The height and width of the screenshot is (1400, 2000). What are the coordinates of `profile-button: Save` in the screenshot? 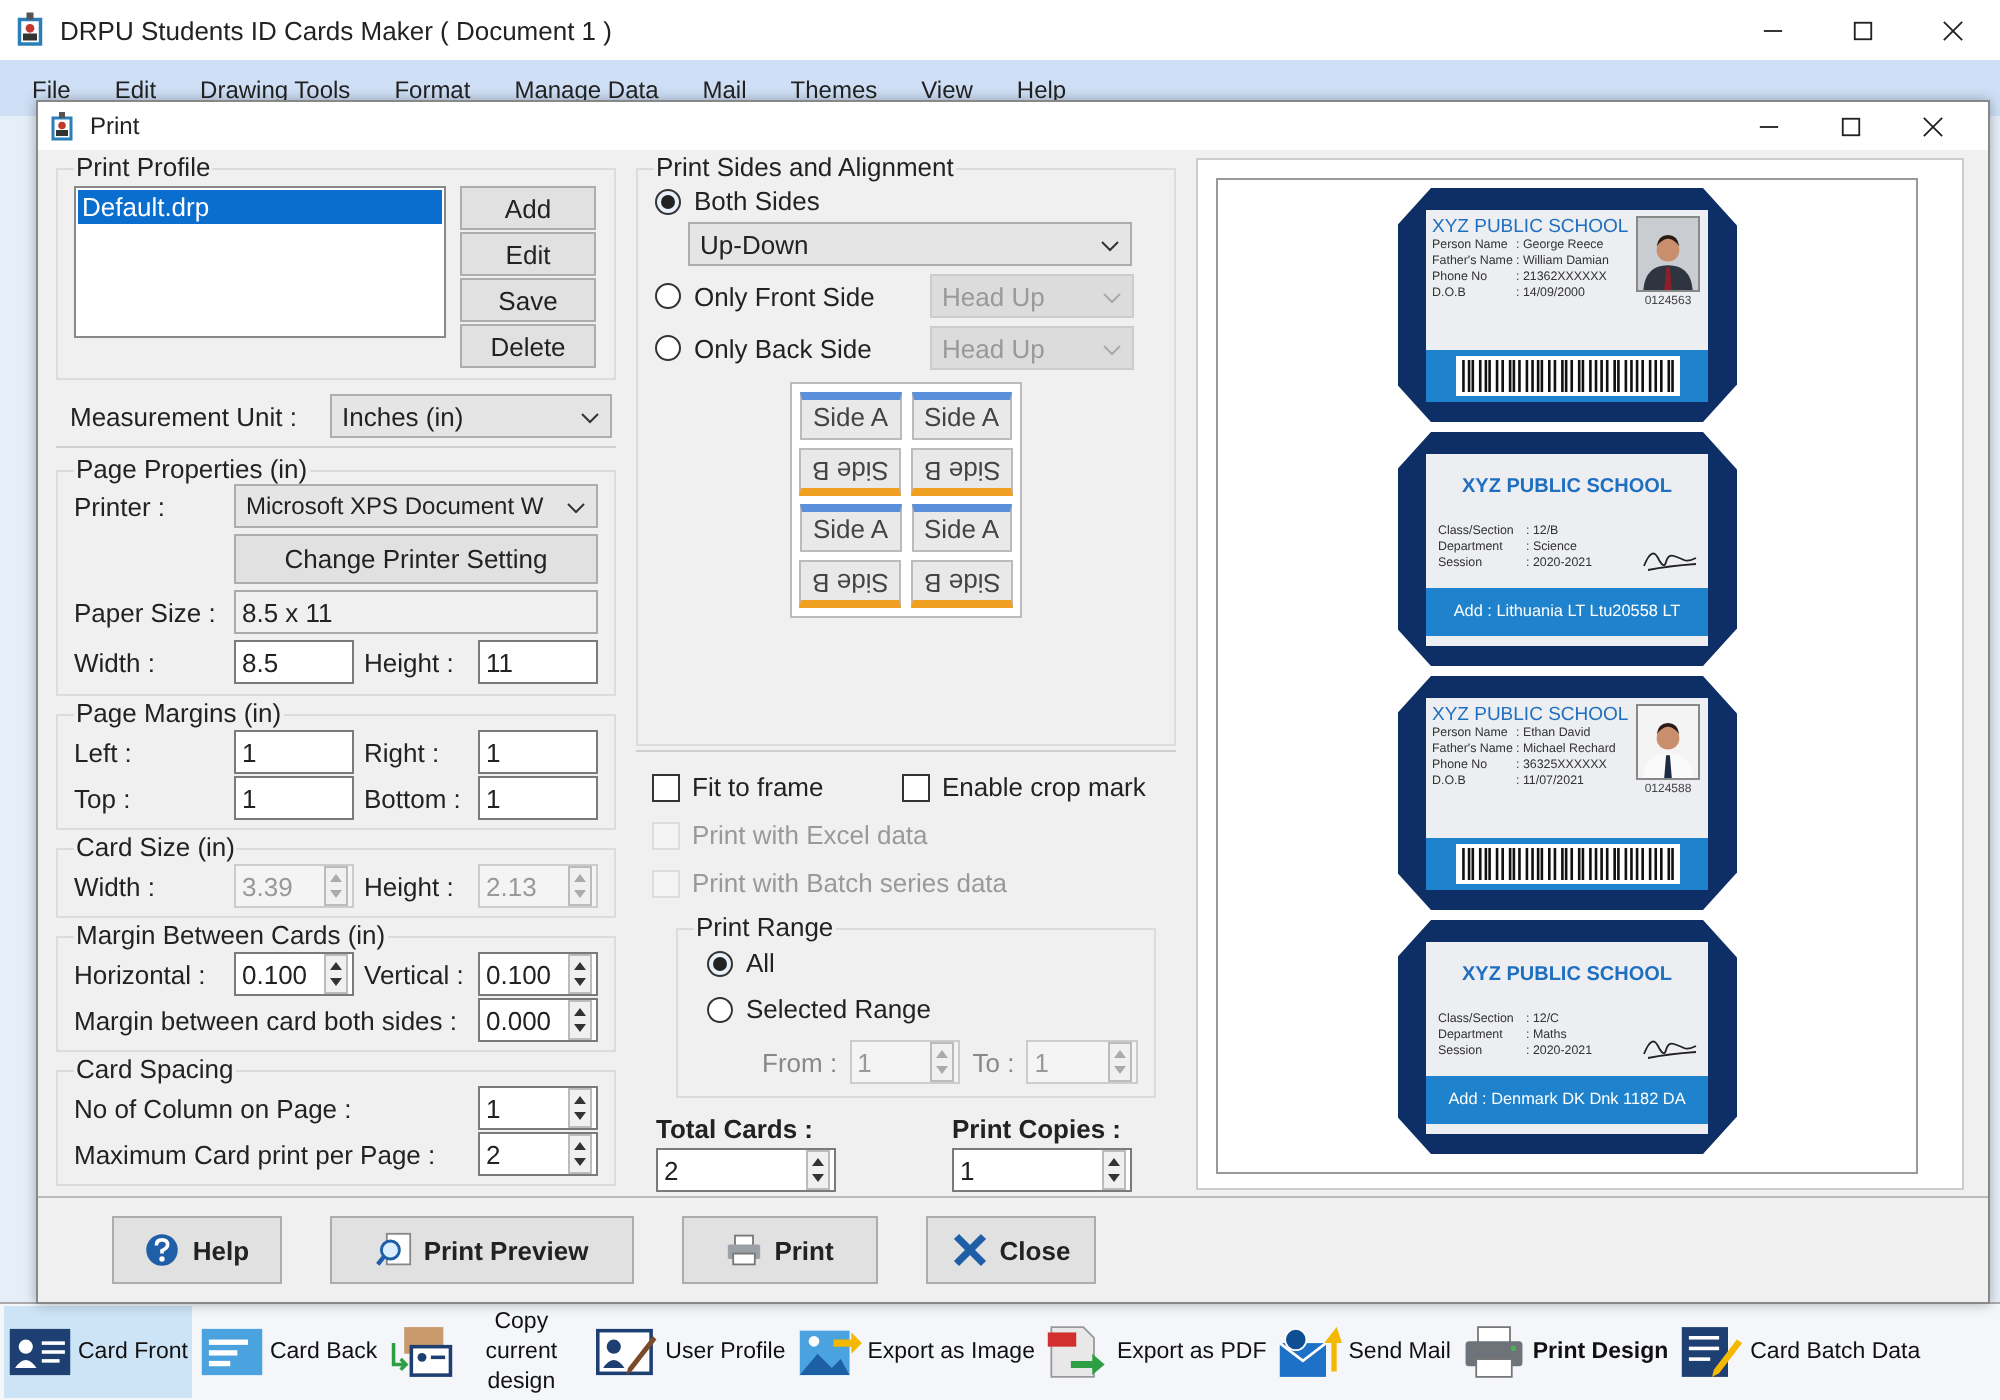 It's located at (528, 300).